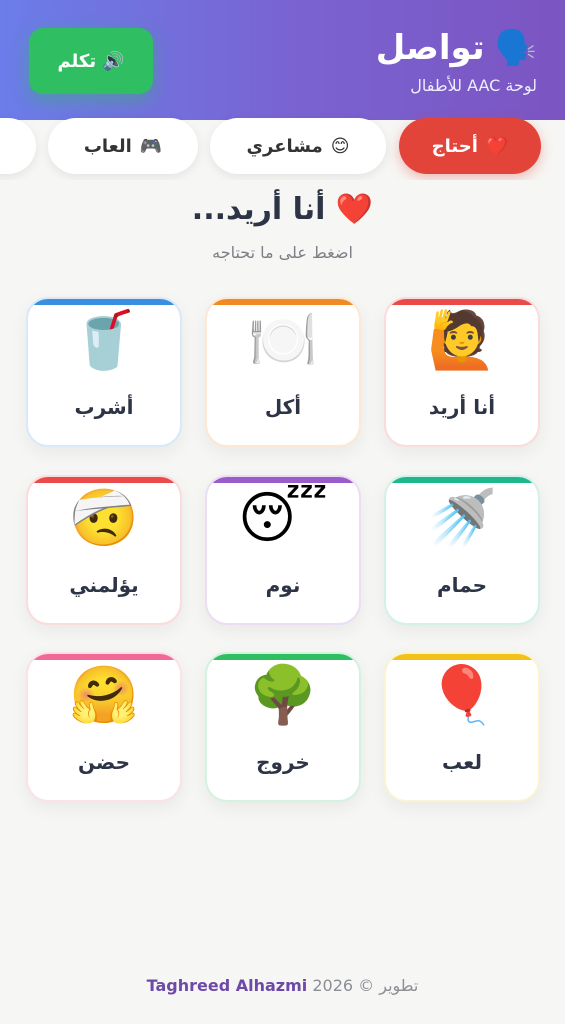  I want to click on raising-hand-icon: 🙋, so click(462, 340).